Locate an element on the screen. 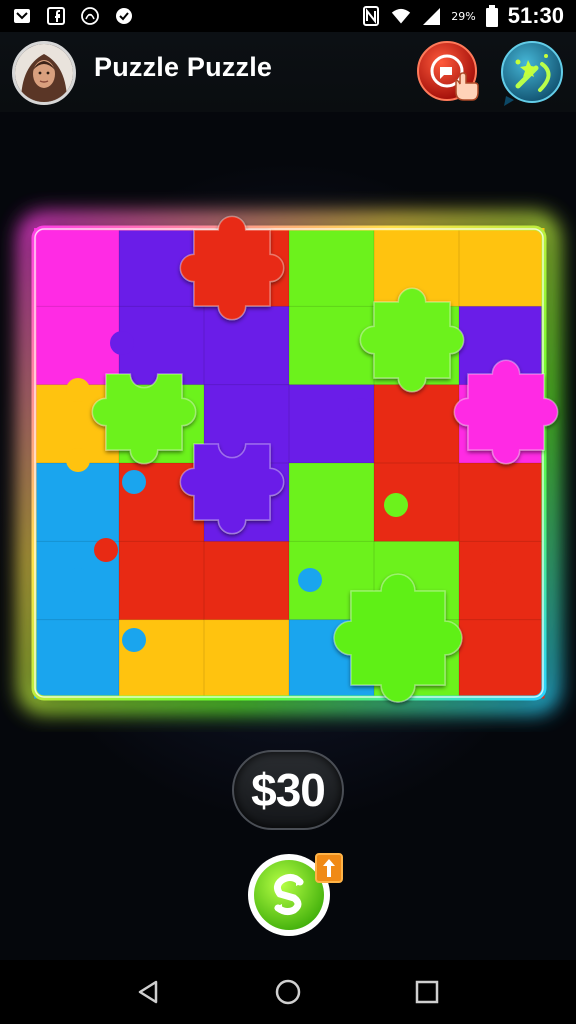  upgrade-badge is located at coordinates (329, 868).